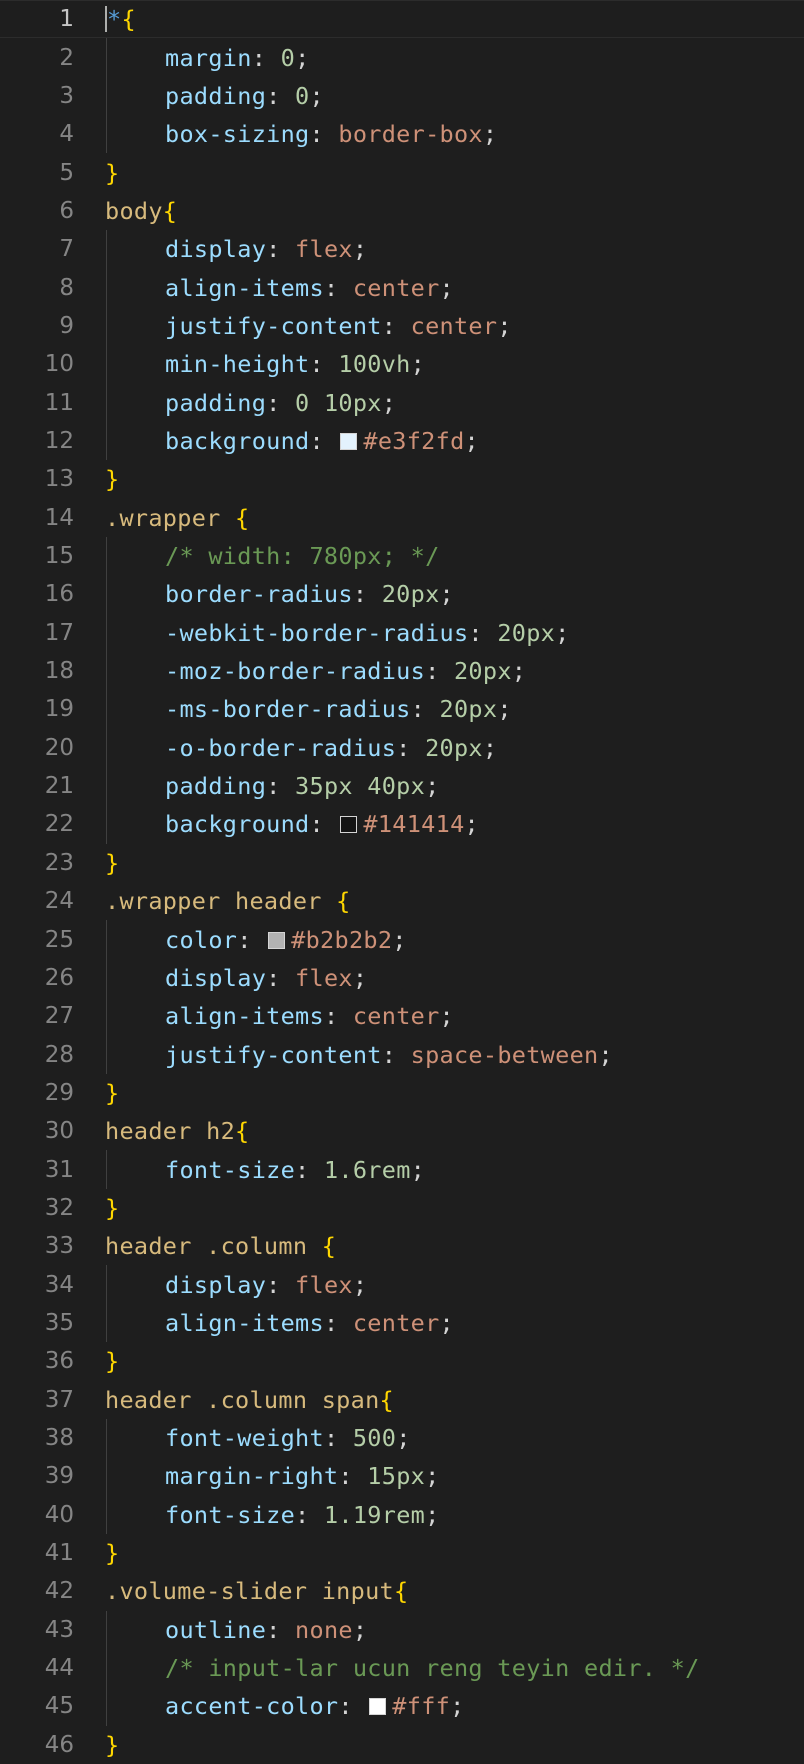 This screenshot has width=804, height=1764. Describe the element at coordinates (504, 1054) in the screenshot. I see `code-token: space-between` at that location.